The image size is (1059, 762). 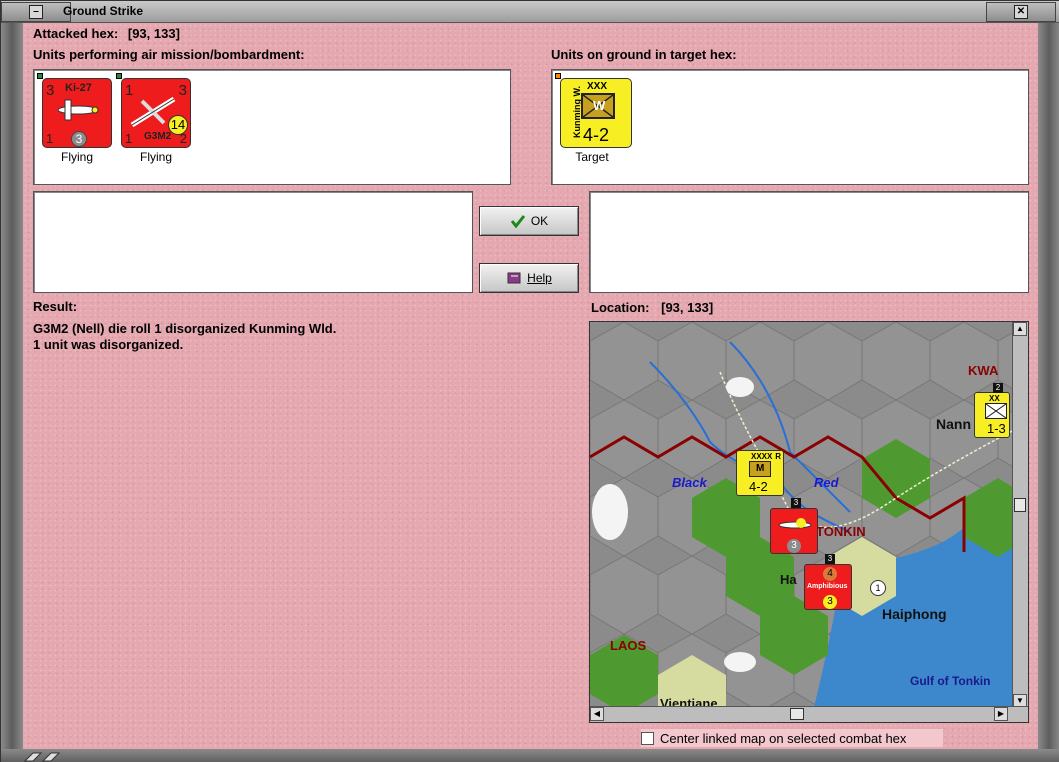 I want to click on unit-symbol-icon: W, so click(x=598, y=106).